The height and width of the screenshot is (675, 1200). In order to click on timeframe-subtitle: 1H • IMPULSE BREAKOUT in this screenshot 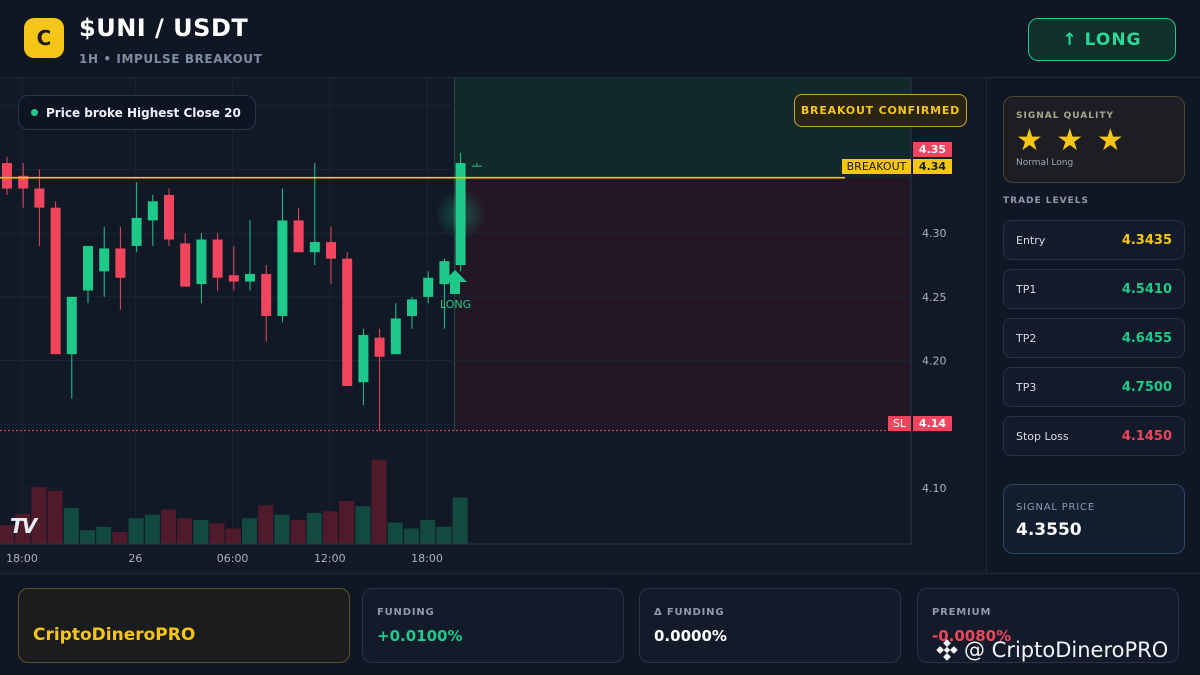, I will do `click(171, 59)`.